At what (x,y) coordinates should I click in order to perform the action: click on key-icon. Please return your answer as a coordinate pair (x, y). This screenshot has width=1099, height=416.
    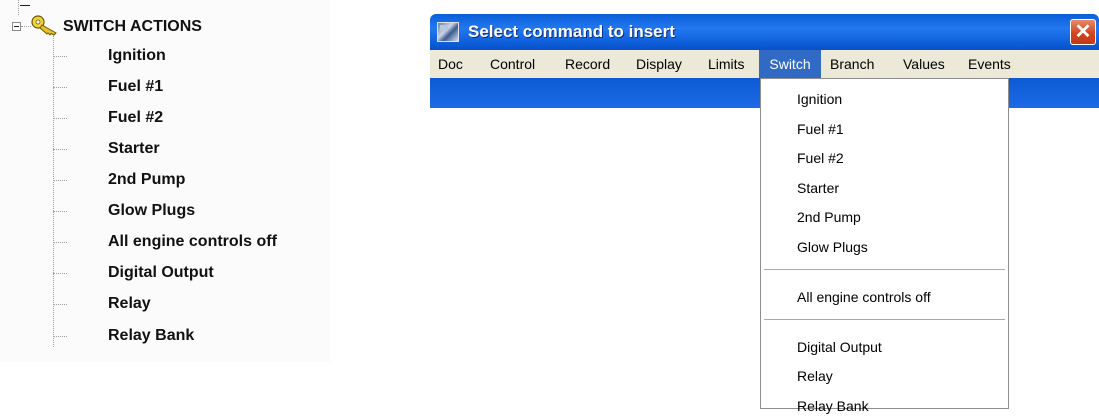
    Looking at the image, I should click on (44, 25).